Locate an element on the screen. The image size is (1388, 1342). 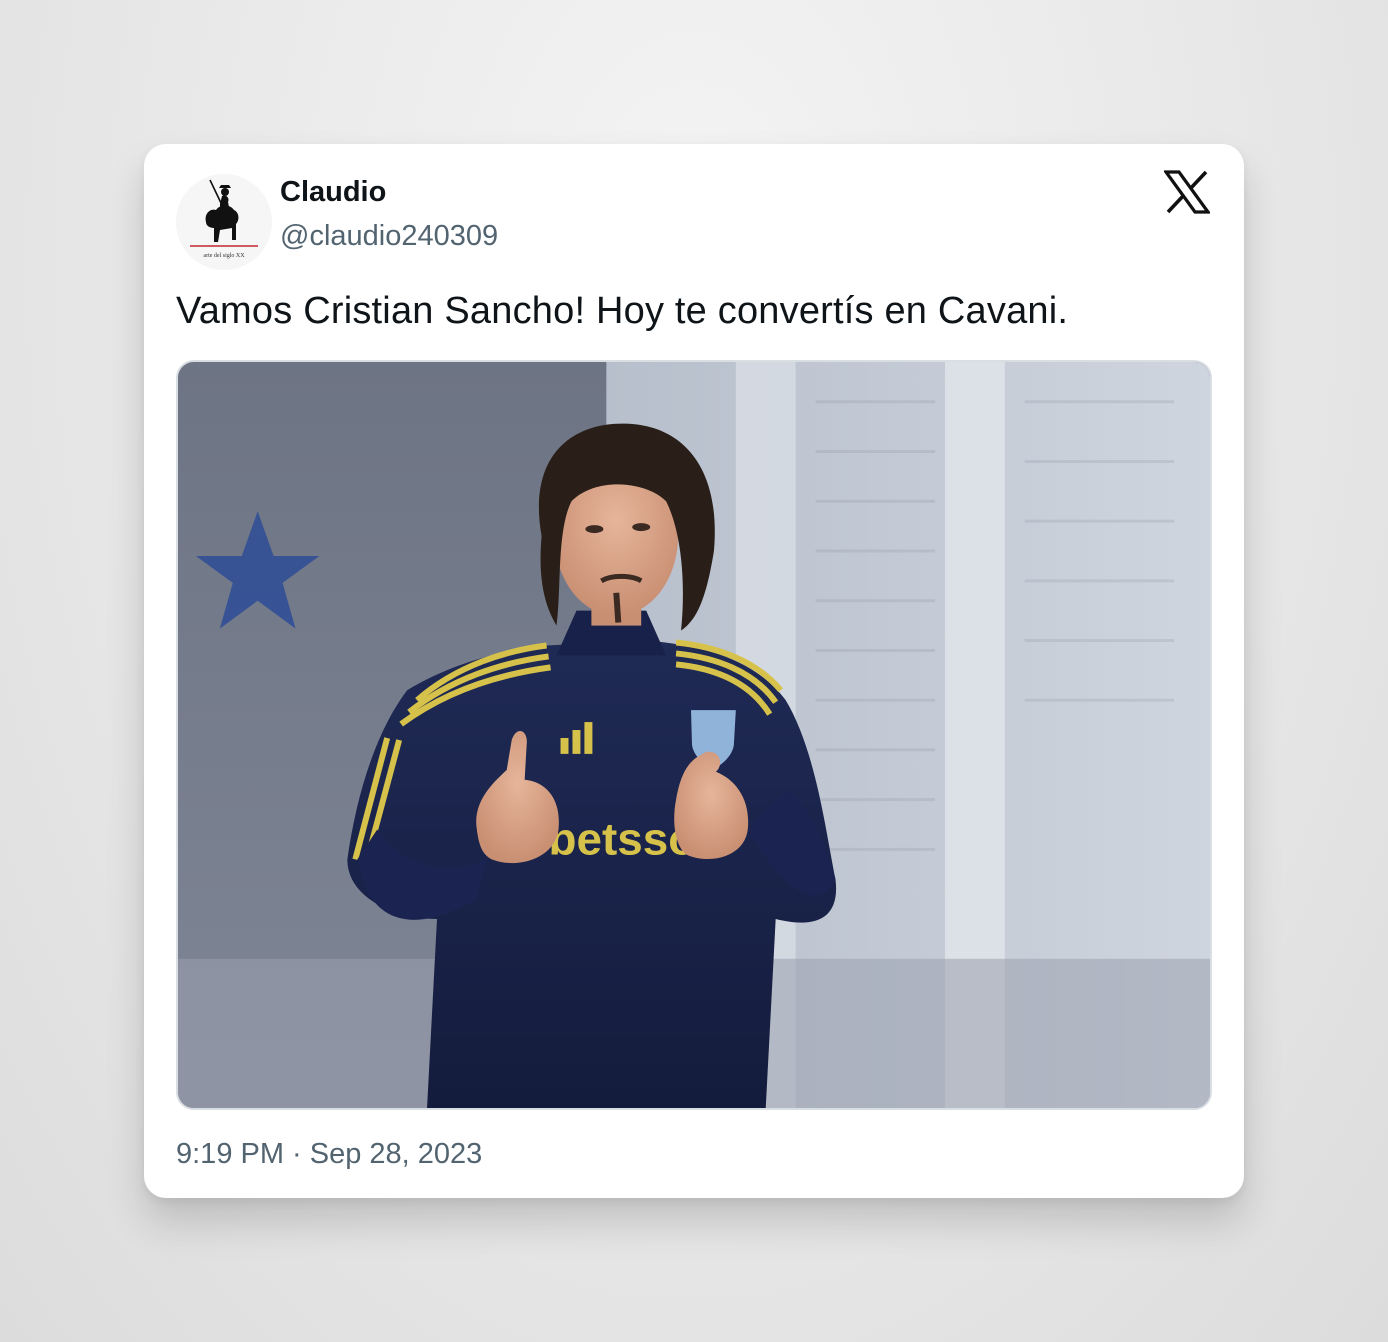
user-handle: @claudio240309 is located at coordinates (389, 236).